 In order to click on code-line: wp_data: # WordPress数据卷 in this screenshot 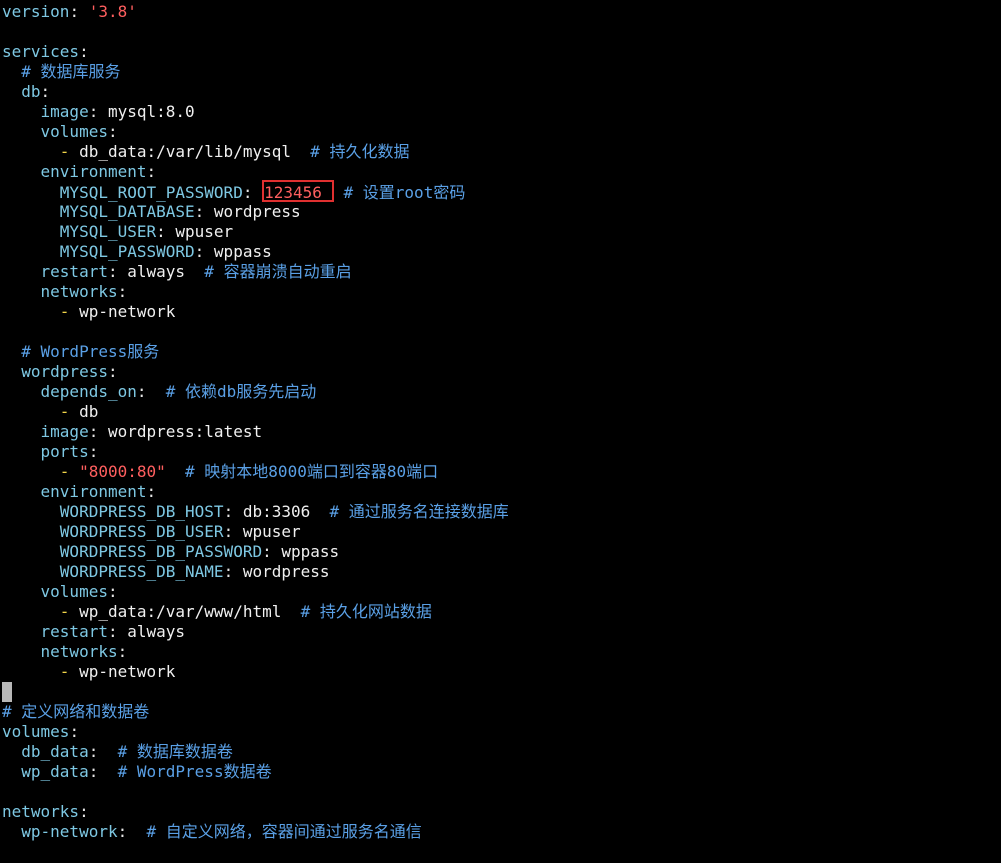, I will do `click(136, 772)`.